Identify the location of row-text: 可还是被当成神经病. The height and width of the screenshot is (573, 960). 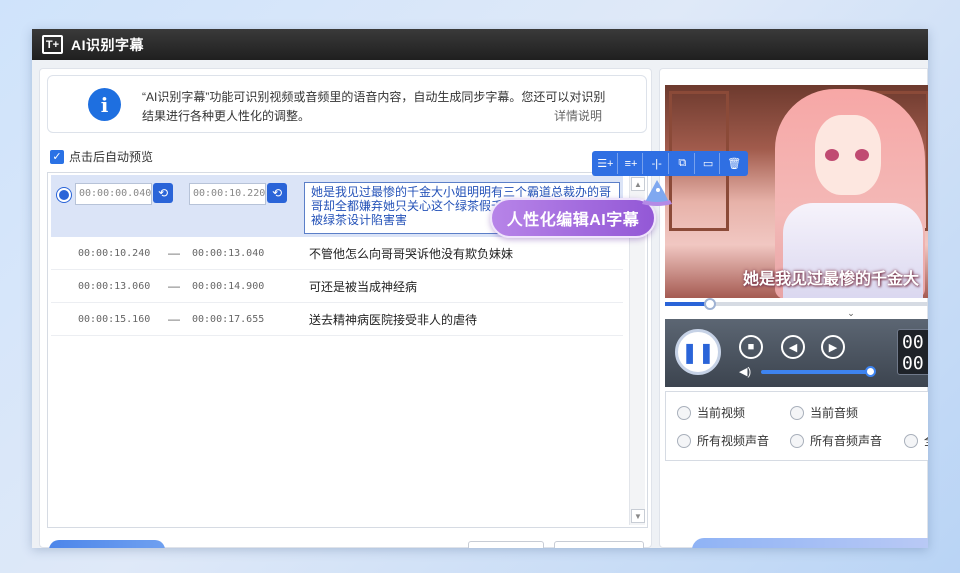
(363, 286).